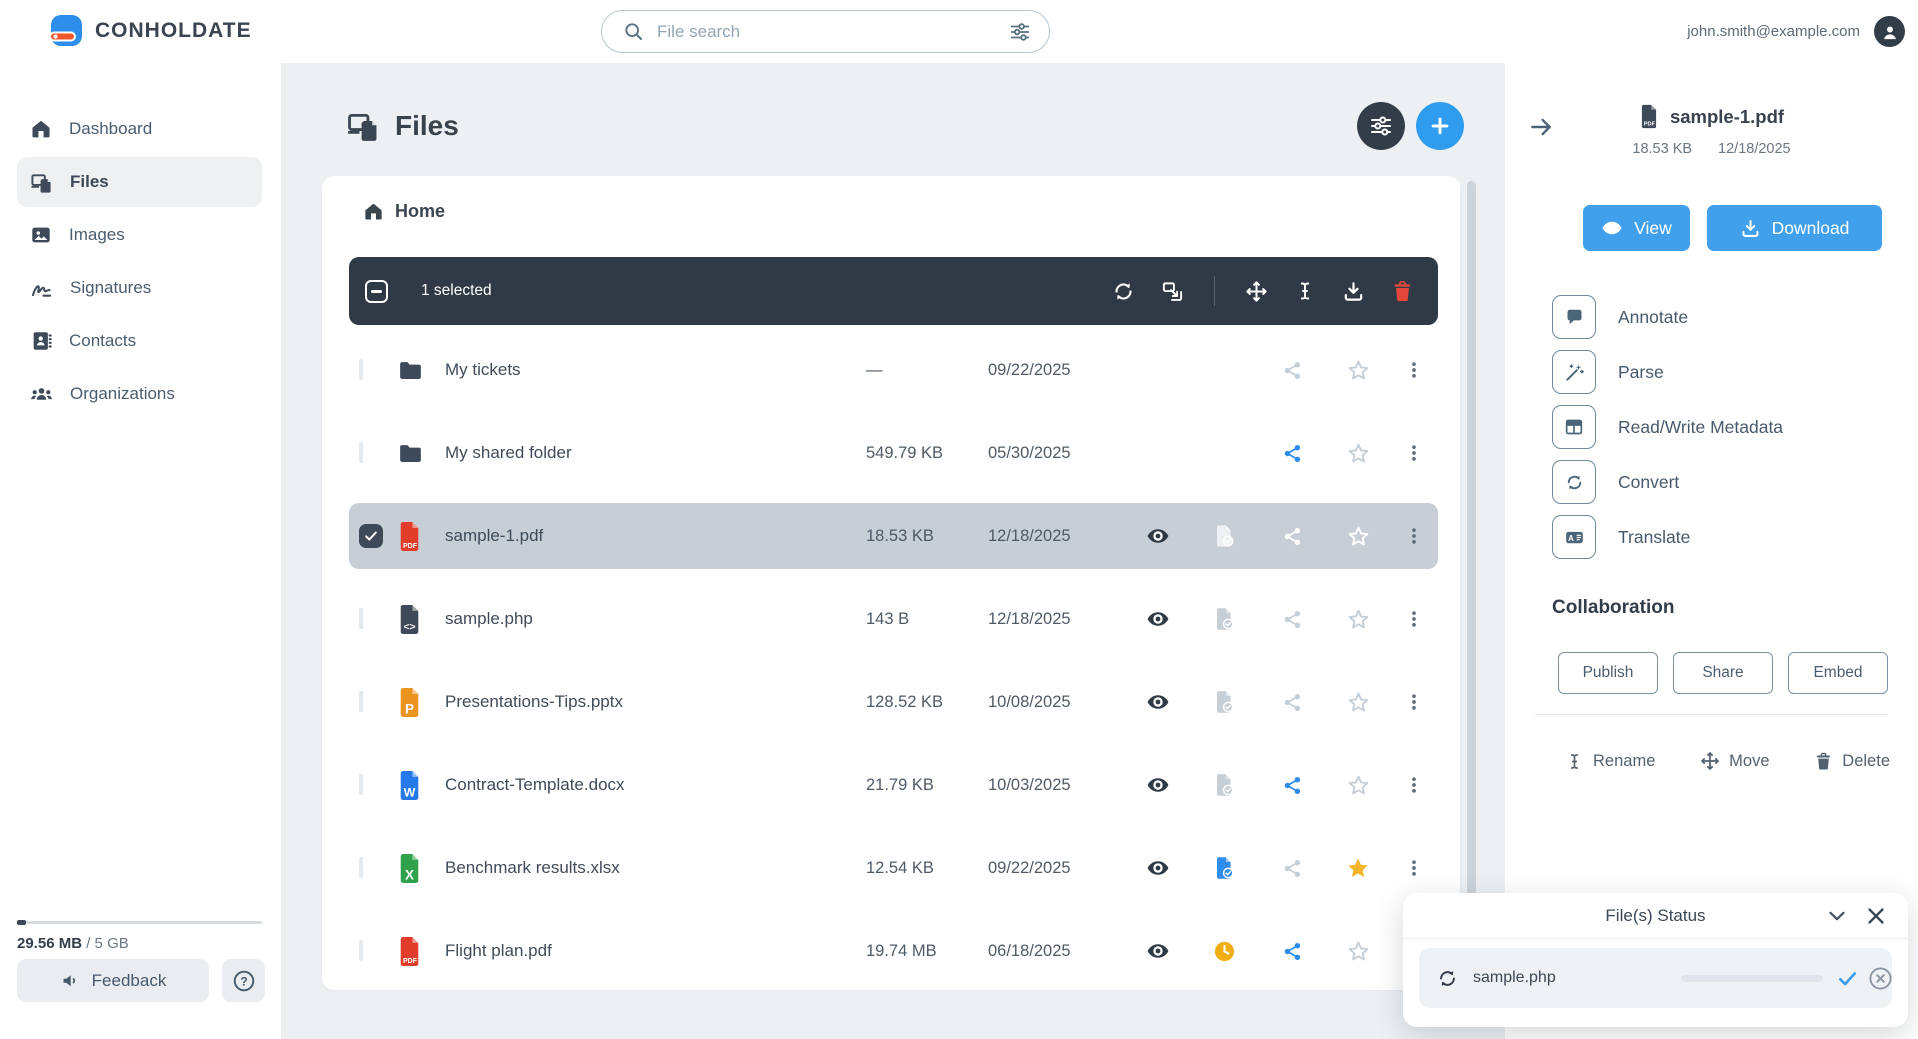 This screenshot has height=1039, width=1918. I want to click on download-button: Download, so click(1794, 228).